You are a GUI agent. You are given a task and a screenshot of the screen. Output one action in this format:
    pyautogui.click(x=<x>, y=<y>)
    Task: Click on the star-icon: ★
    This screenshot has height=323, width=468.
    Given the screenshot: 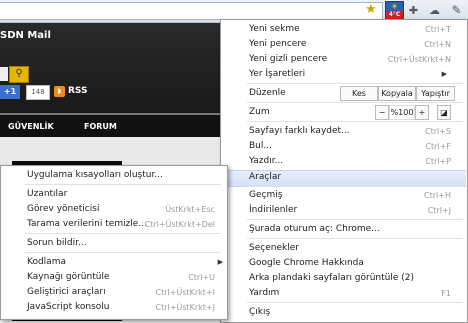 What is the action you would take?
    pyautogui.click(x=371, y=10)
    